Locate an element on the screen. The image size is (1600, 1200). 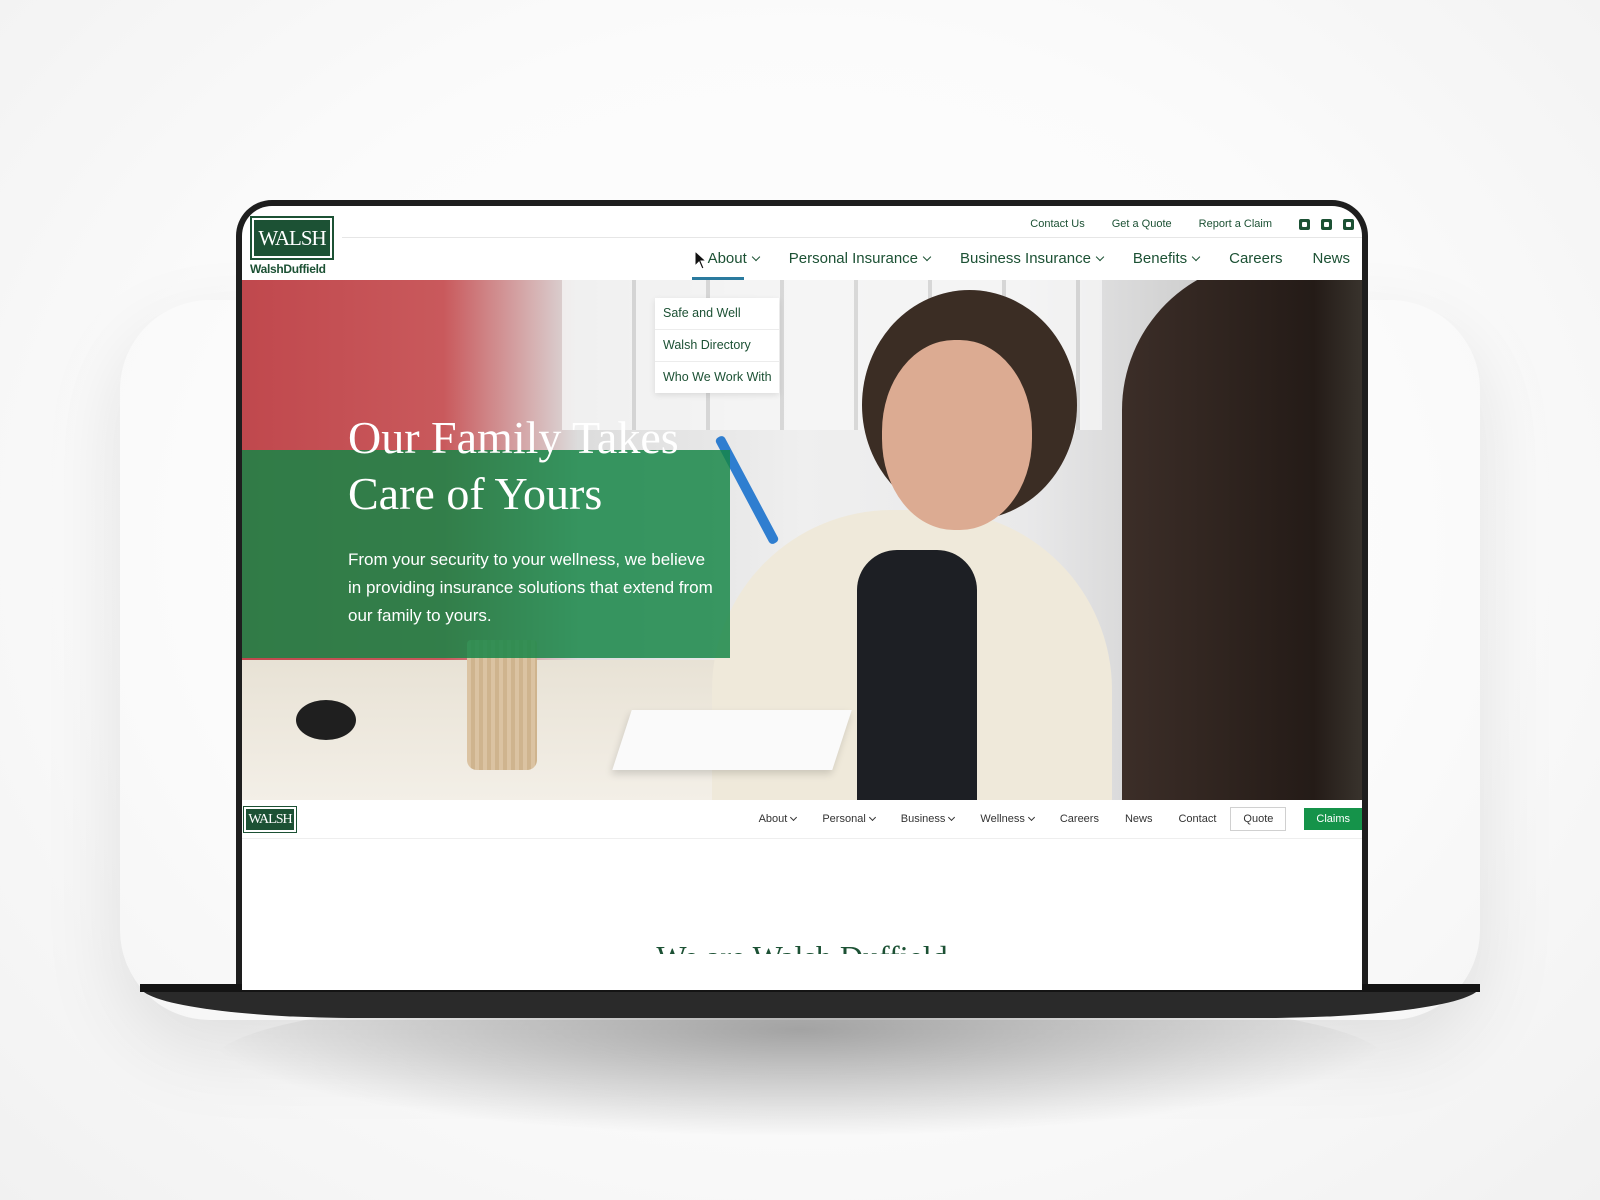
hero-photo-woman-face is located at coordinates (957, 435).